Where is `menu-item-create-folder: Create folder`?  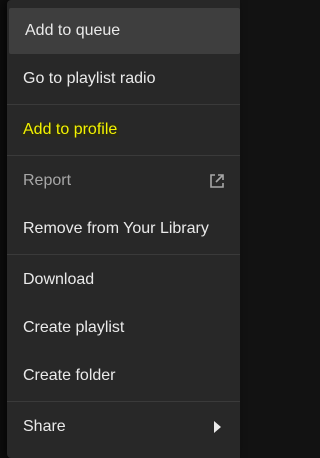 menu-item-create-folder: Create folder is located at coordinates (123, 376).